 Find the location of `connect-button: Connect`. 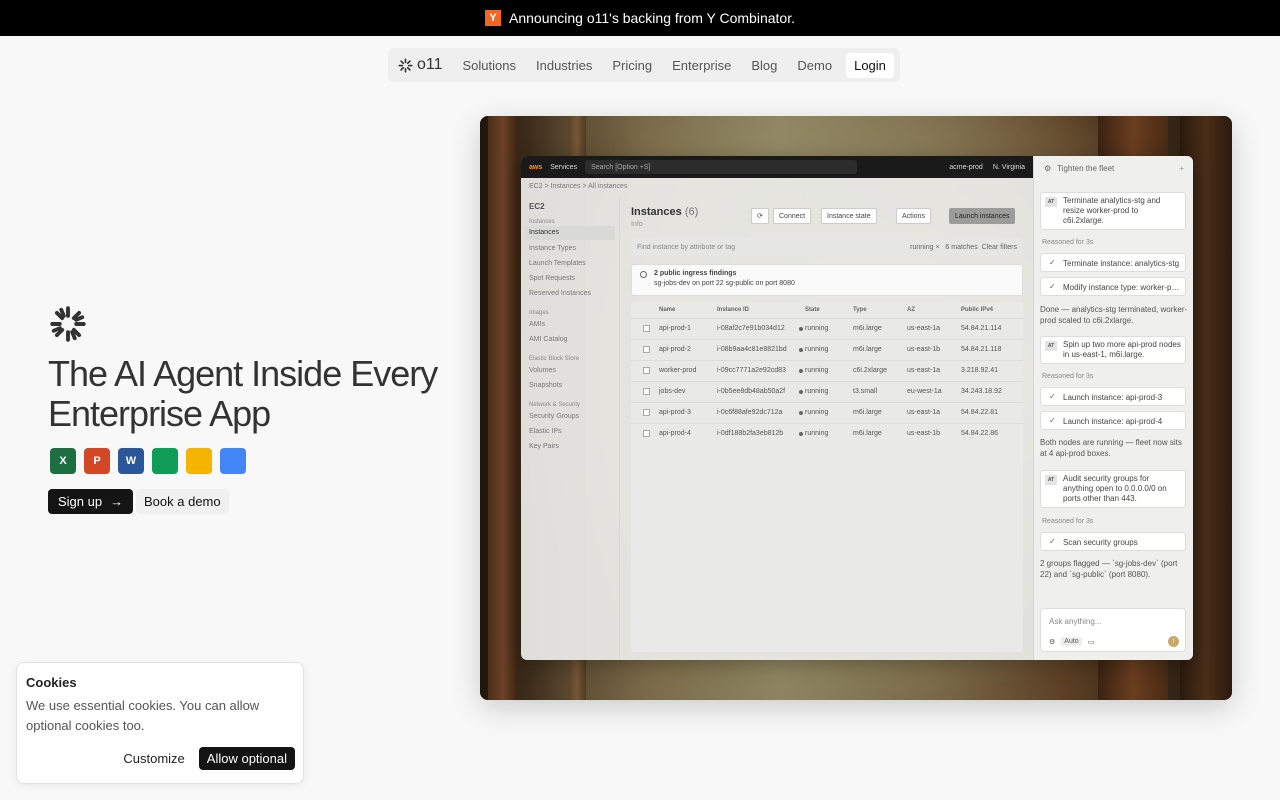

connect-button: Connect is located at coordinates (792, 216).